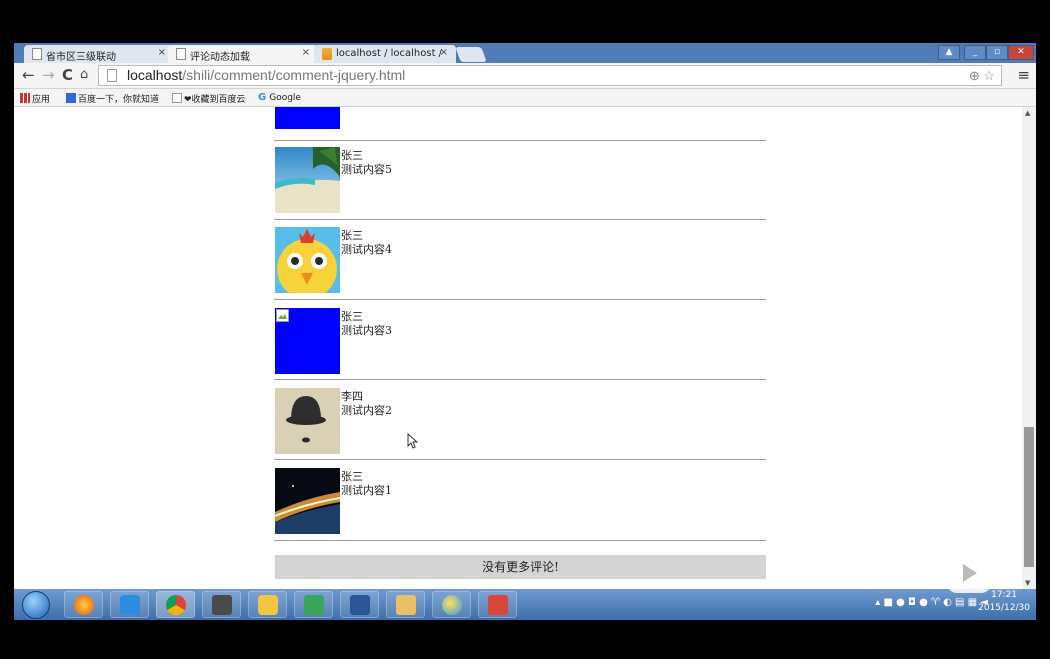  What do you see at coordinates (471, 54) in the screenshot?
I see `new-tab-button` at bounding box center [471, 54].